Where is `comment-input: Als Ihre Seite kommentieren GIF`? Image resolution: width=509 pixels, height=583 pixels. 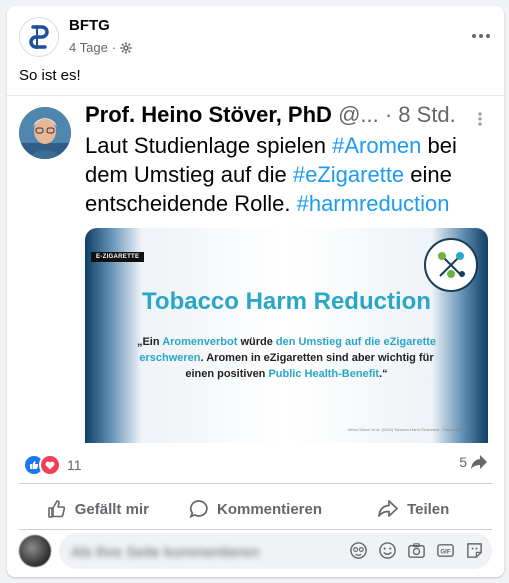
comment-input: Als Ihre Seite kommentieren GIF is located at coordinates (275, 551).